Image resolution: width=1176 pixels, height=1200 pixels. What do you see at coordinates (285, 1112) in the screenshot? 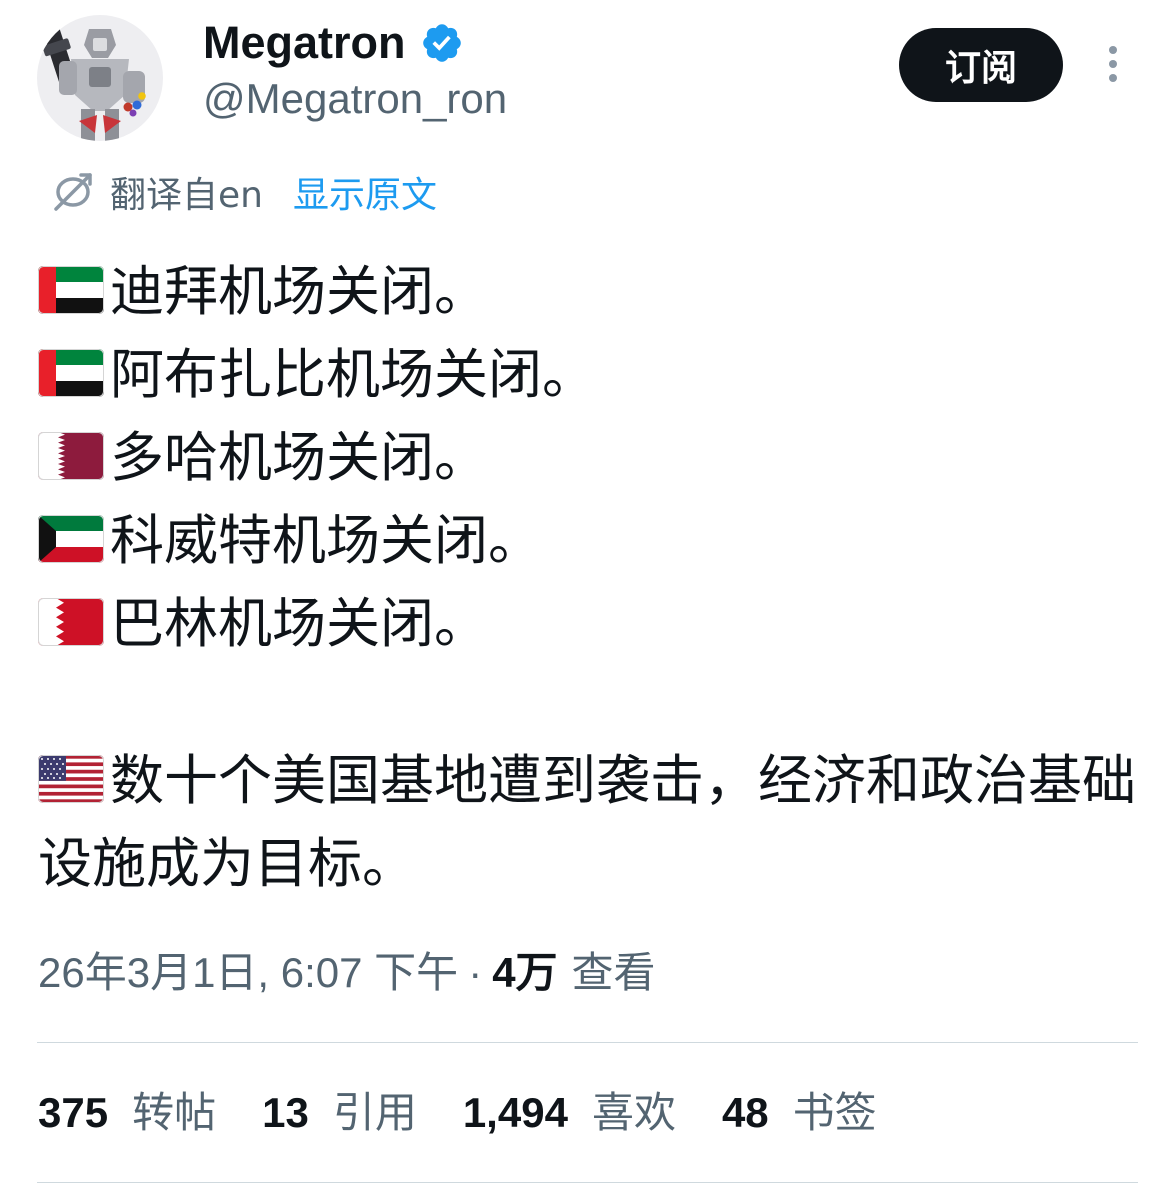
I see `stat-count: 13` at bounding box center [285, 1112].